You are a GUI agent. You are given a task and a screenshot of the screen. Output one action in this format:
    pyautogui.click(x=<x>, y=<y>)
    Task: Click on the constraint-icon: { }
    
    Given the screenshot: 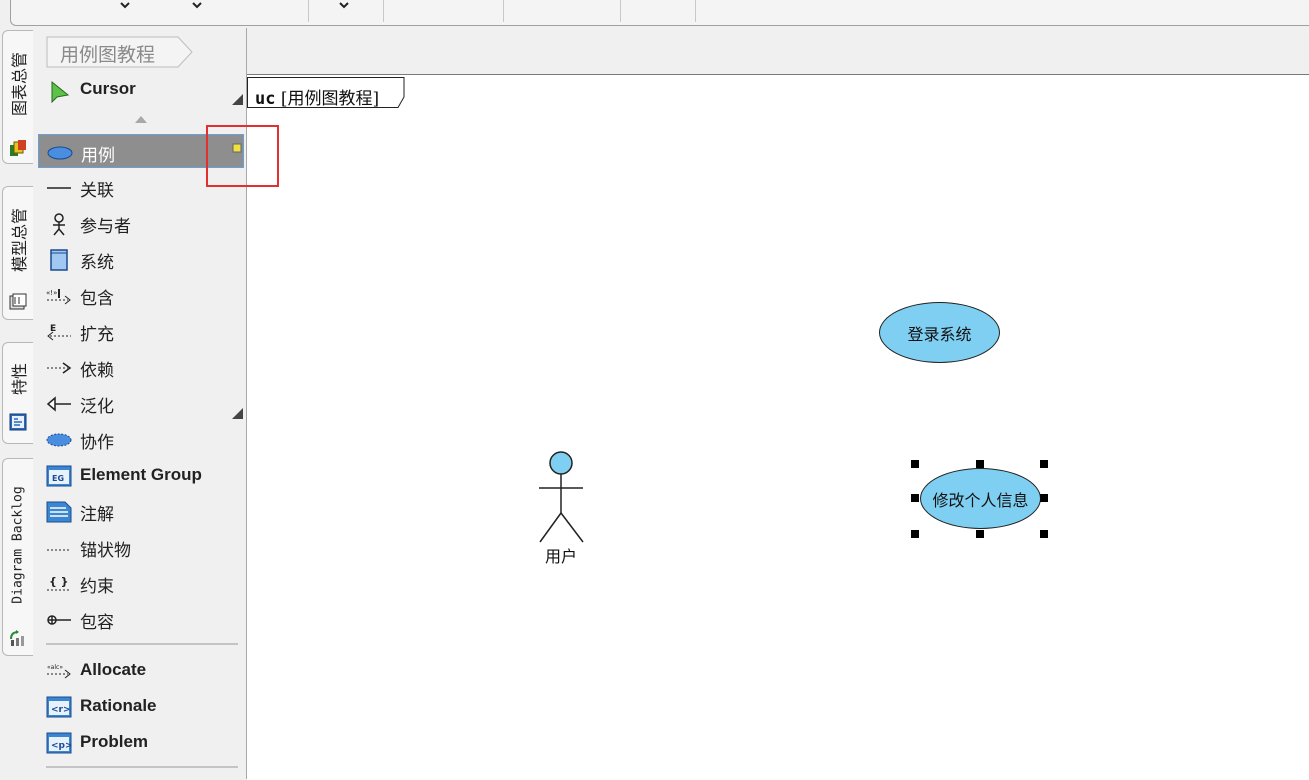 What is the action you would take?
    pyautogui.click(x=59, y=583)
    